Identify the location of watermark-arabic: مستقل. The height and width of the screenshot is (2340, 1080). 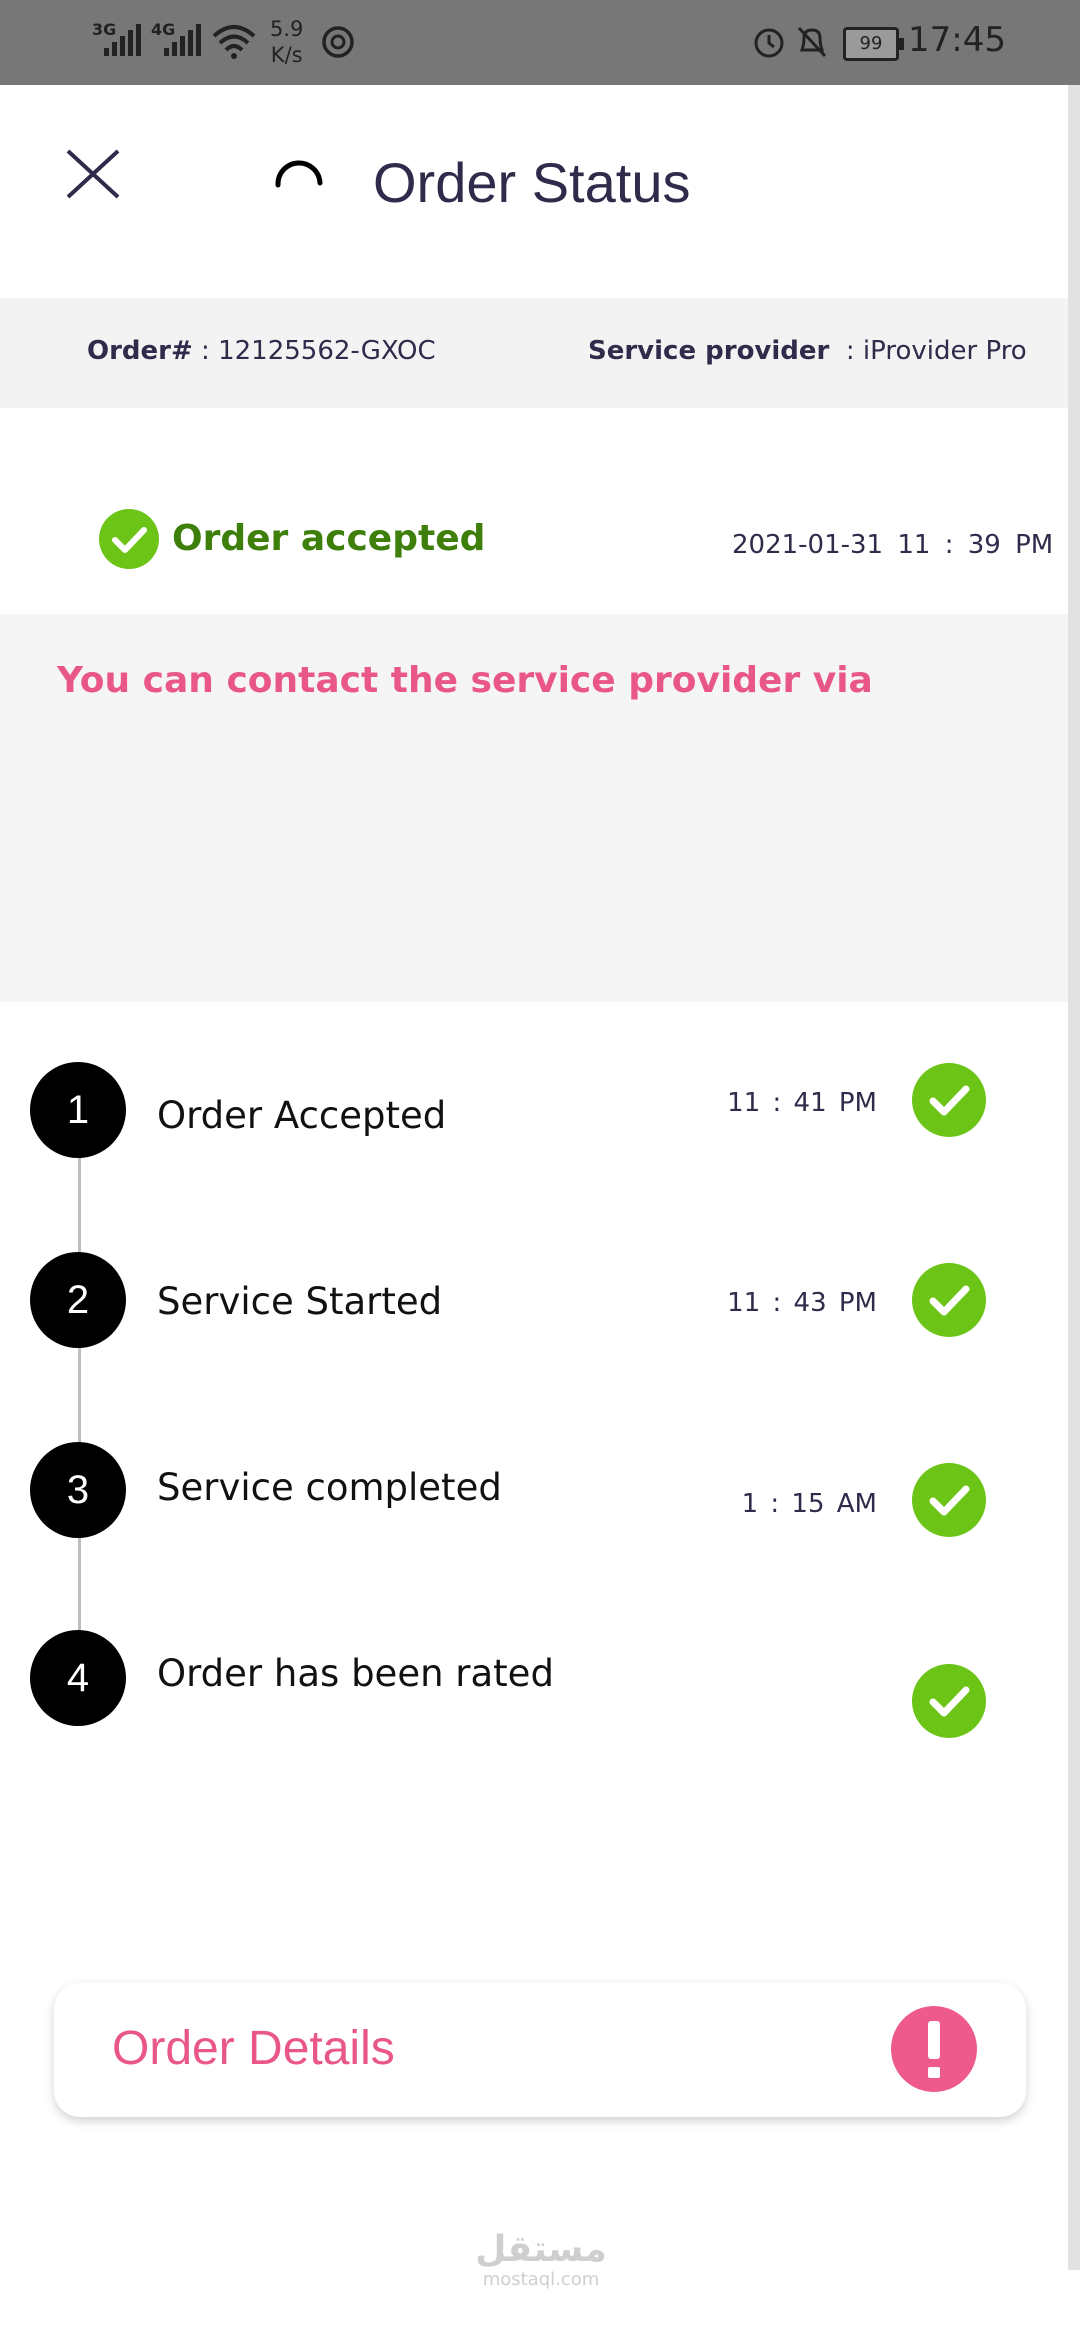
(541, 2249).